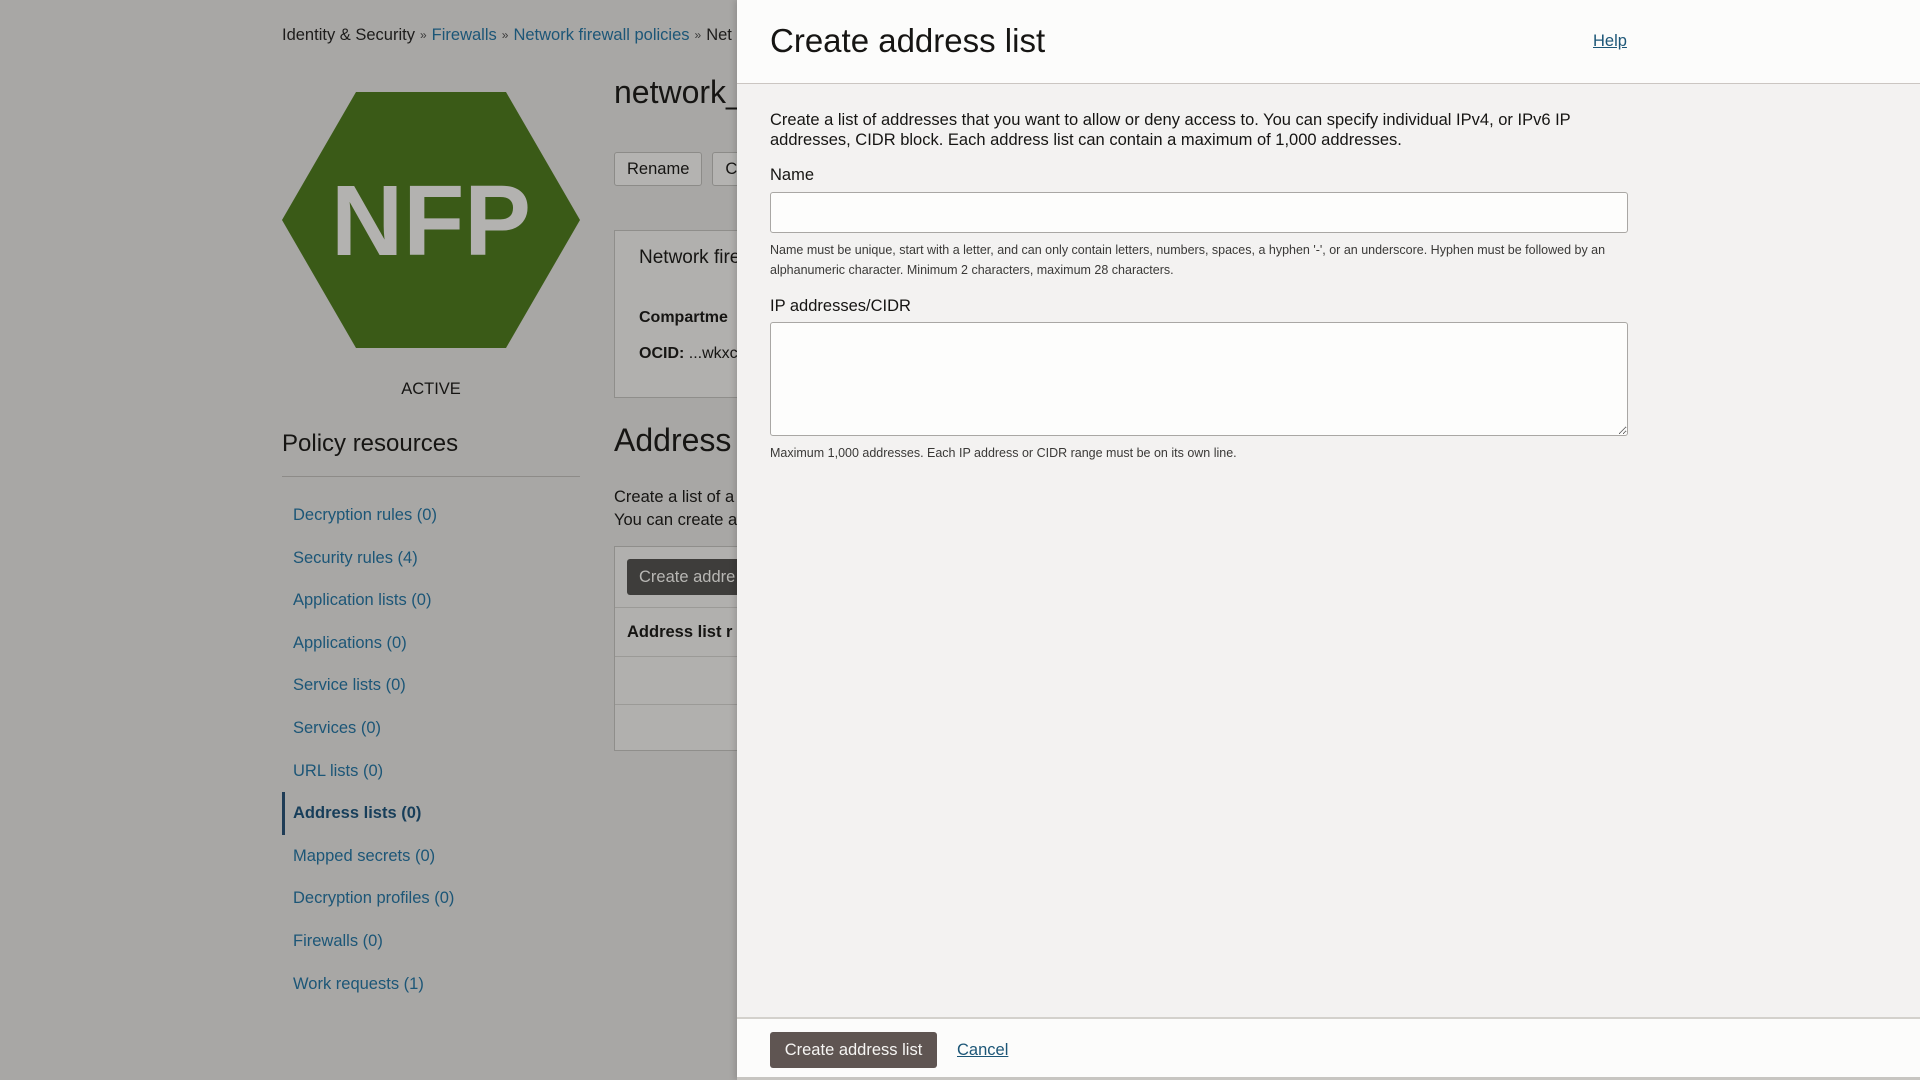 The image size is (1920, 1080). I want to click on sidebar-item-services: Services (0), so click(431, 728).